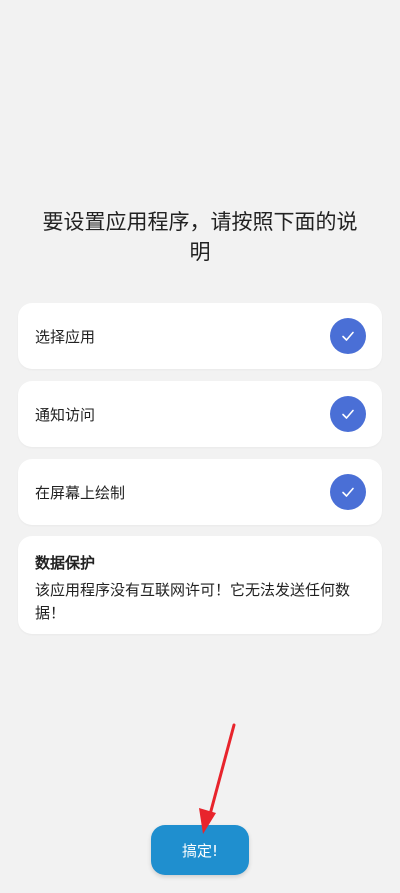 The width and height of the screenshot is (400, 893). Describe the element at coordinates (200, 414) in the screenshot. I see `step-card-notification-access: 通知访问` at that location.